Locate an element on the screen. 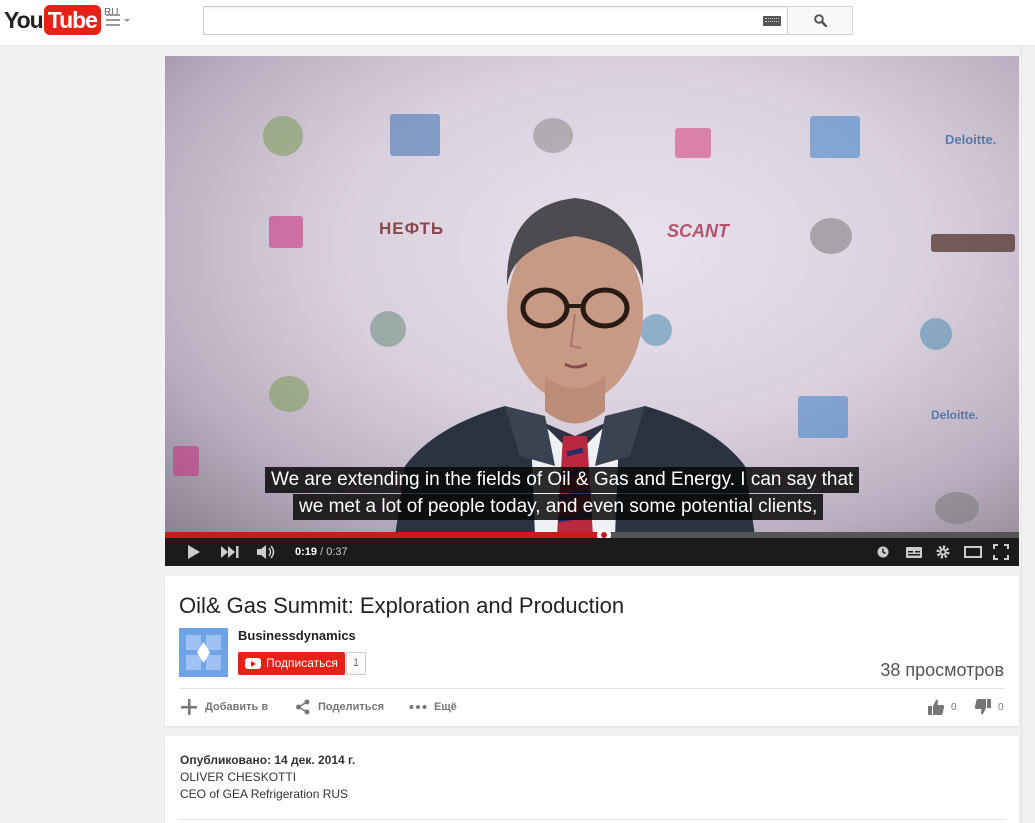 The height and width of the screenshot is (823, 1035). caret-down-icon is located at coordinates (127, 20).